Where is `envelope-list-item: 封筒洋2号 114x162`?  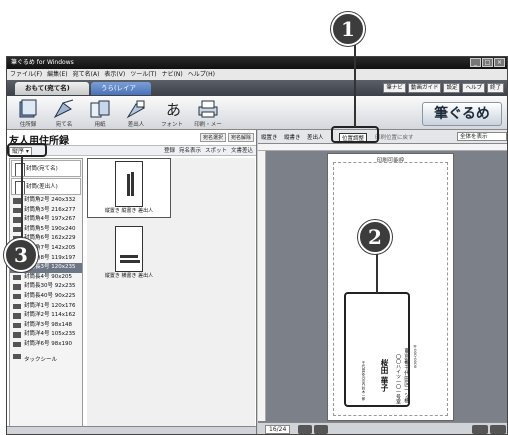 envelope-list-item: 封筒洋2号 114x162 is located at coordinates (46, 316).